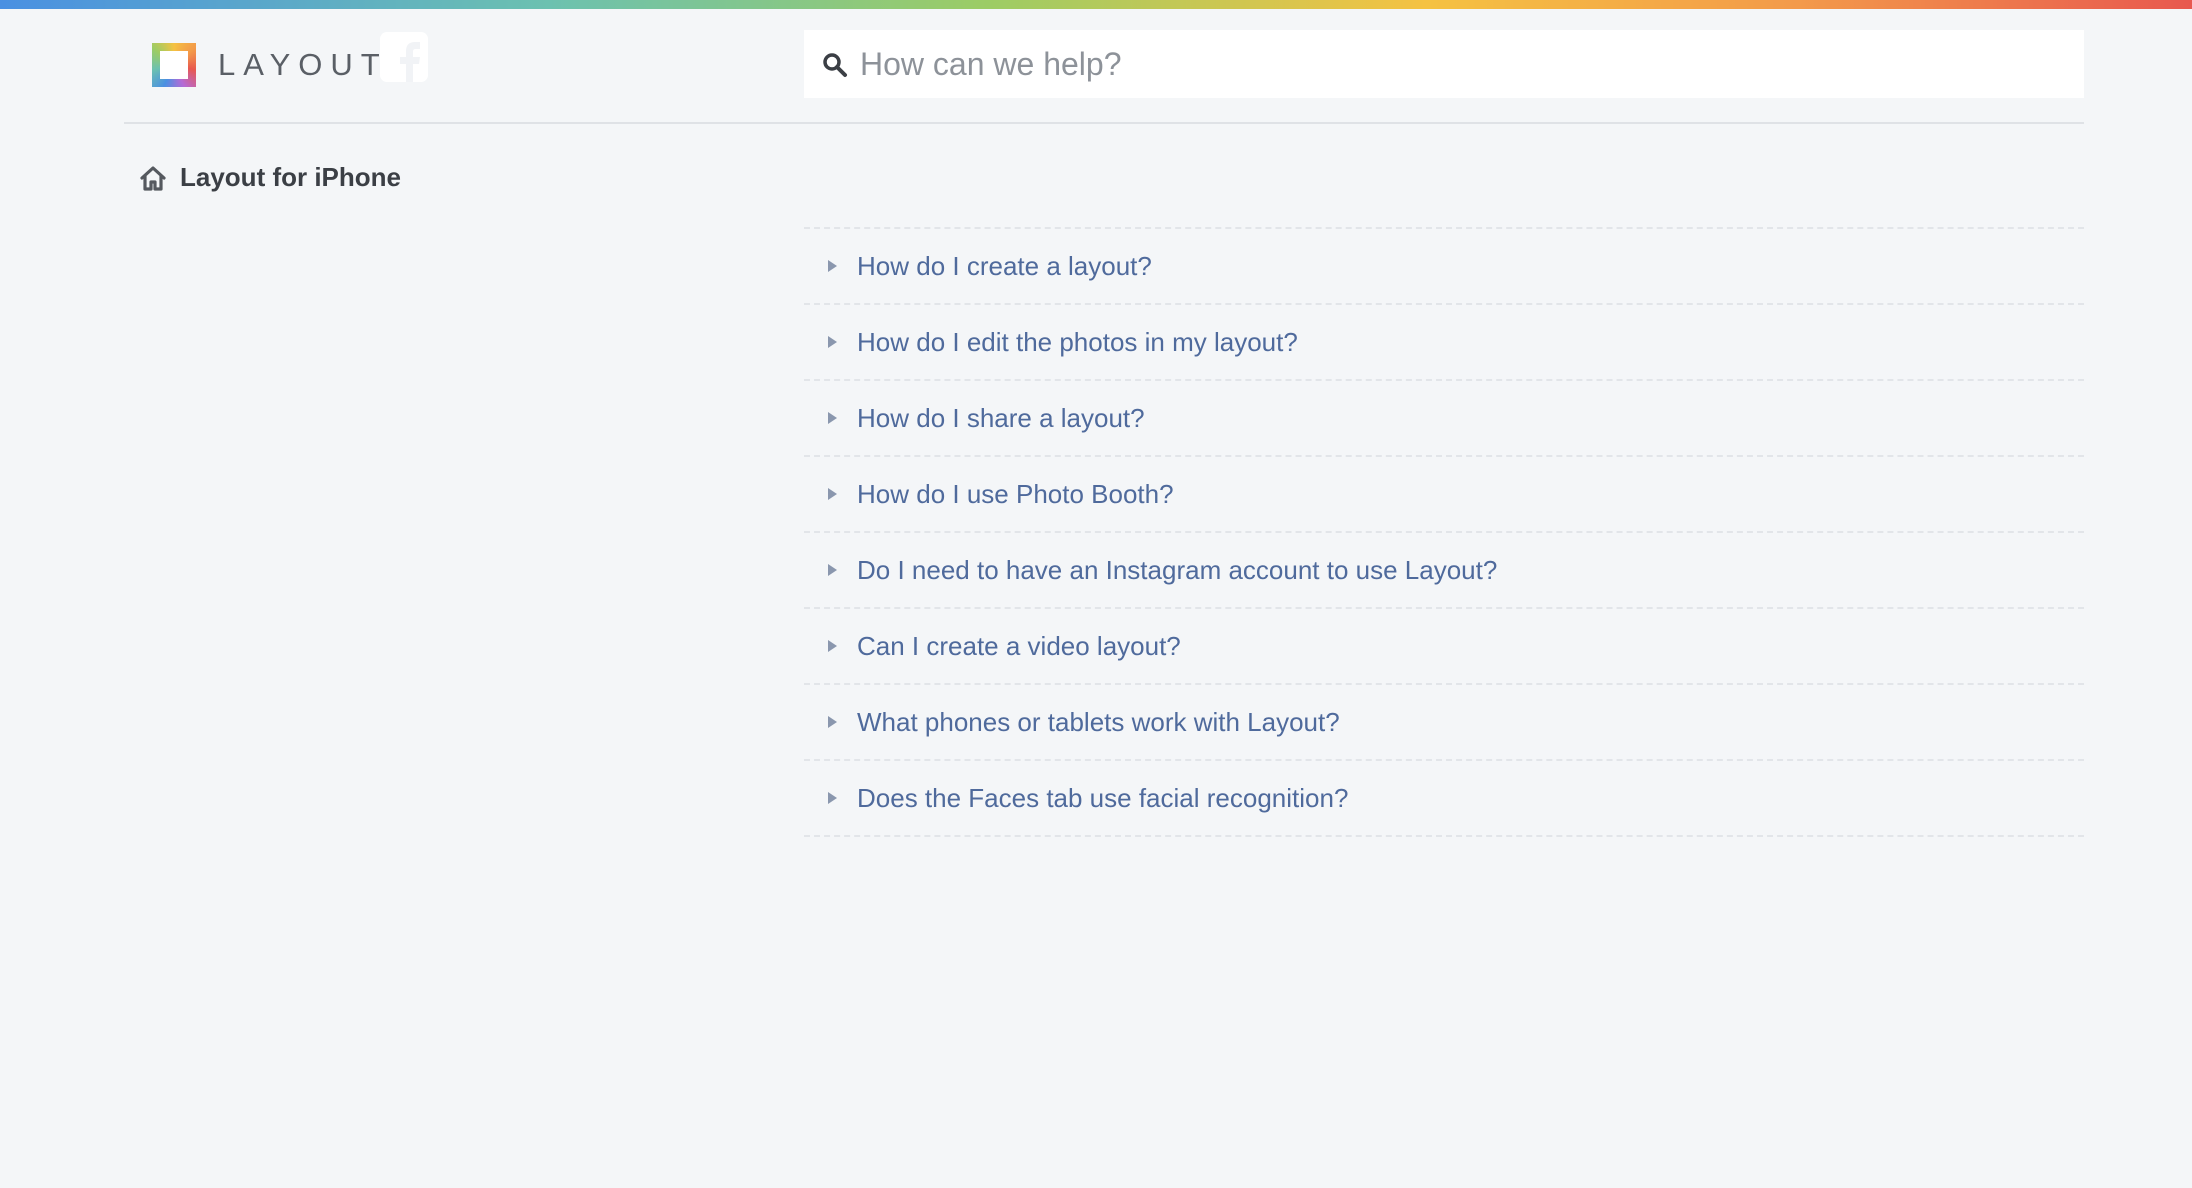 The height and width of the screenshot is (1188, 2192). What do you see at coordinates (1460, 64) in the screenshot?
I see `search-input` at bounding box center [1460, 64].